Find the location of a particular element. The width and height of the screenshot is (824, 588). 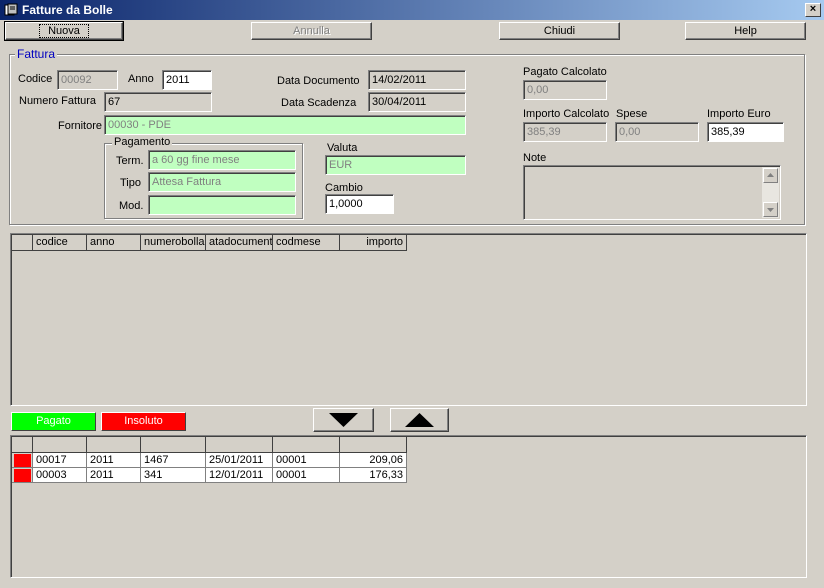

nuova-label: Nuova is located at coordinates (64, 31).